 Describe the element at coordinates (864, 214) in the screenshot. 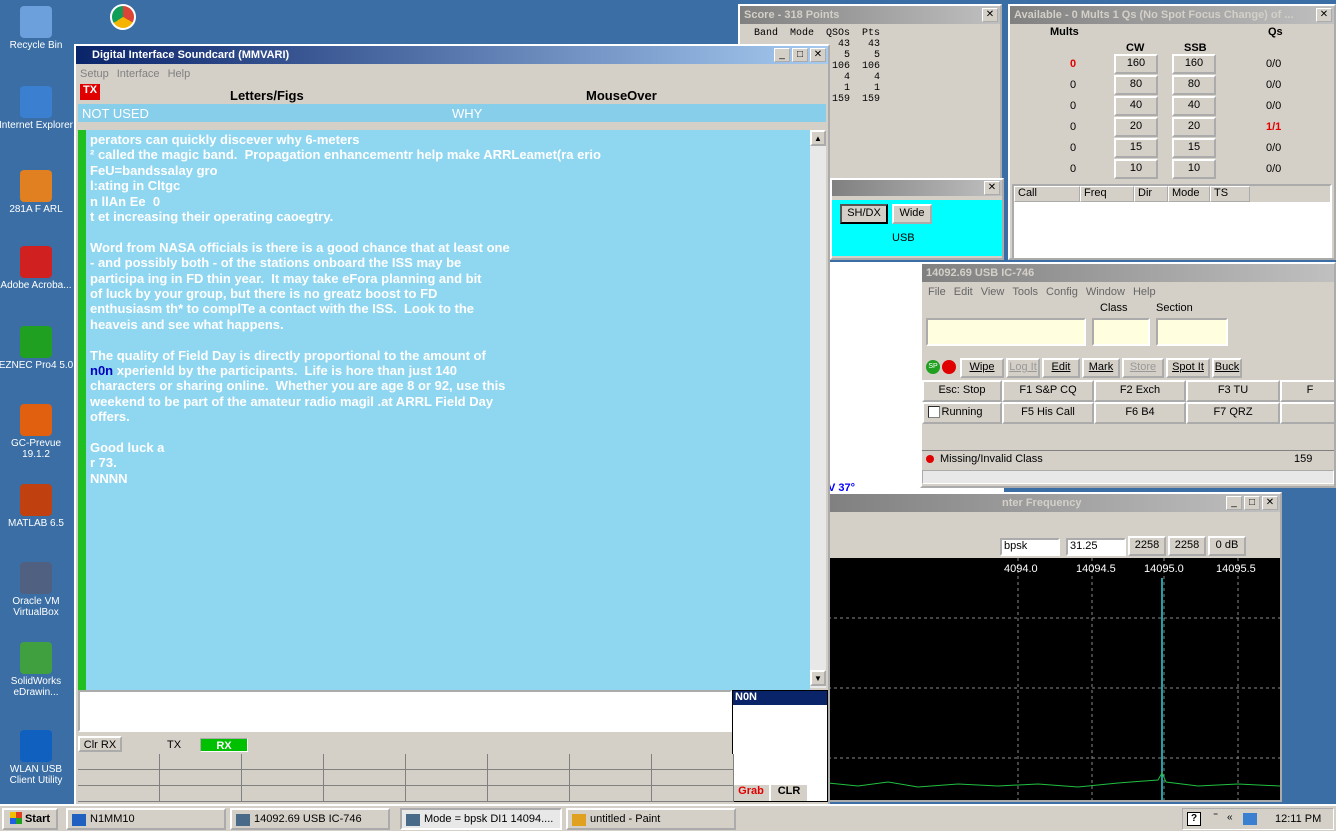

I see `sh-dx-button: SH/DX` at that location.